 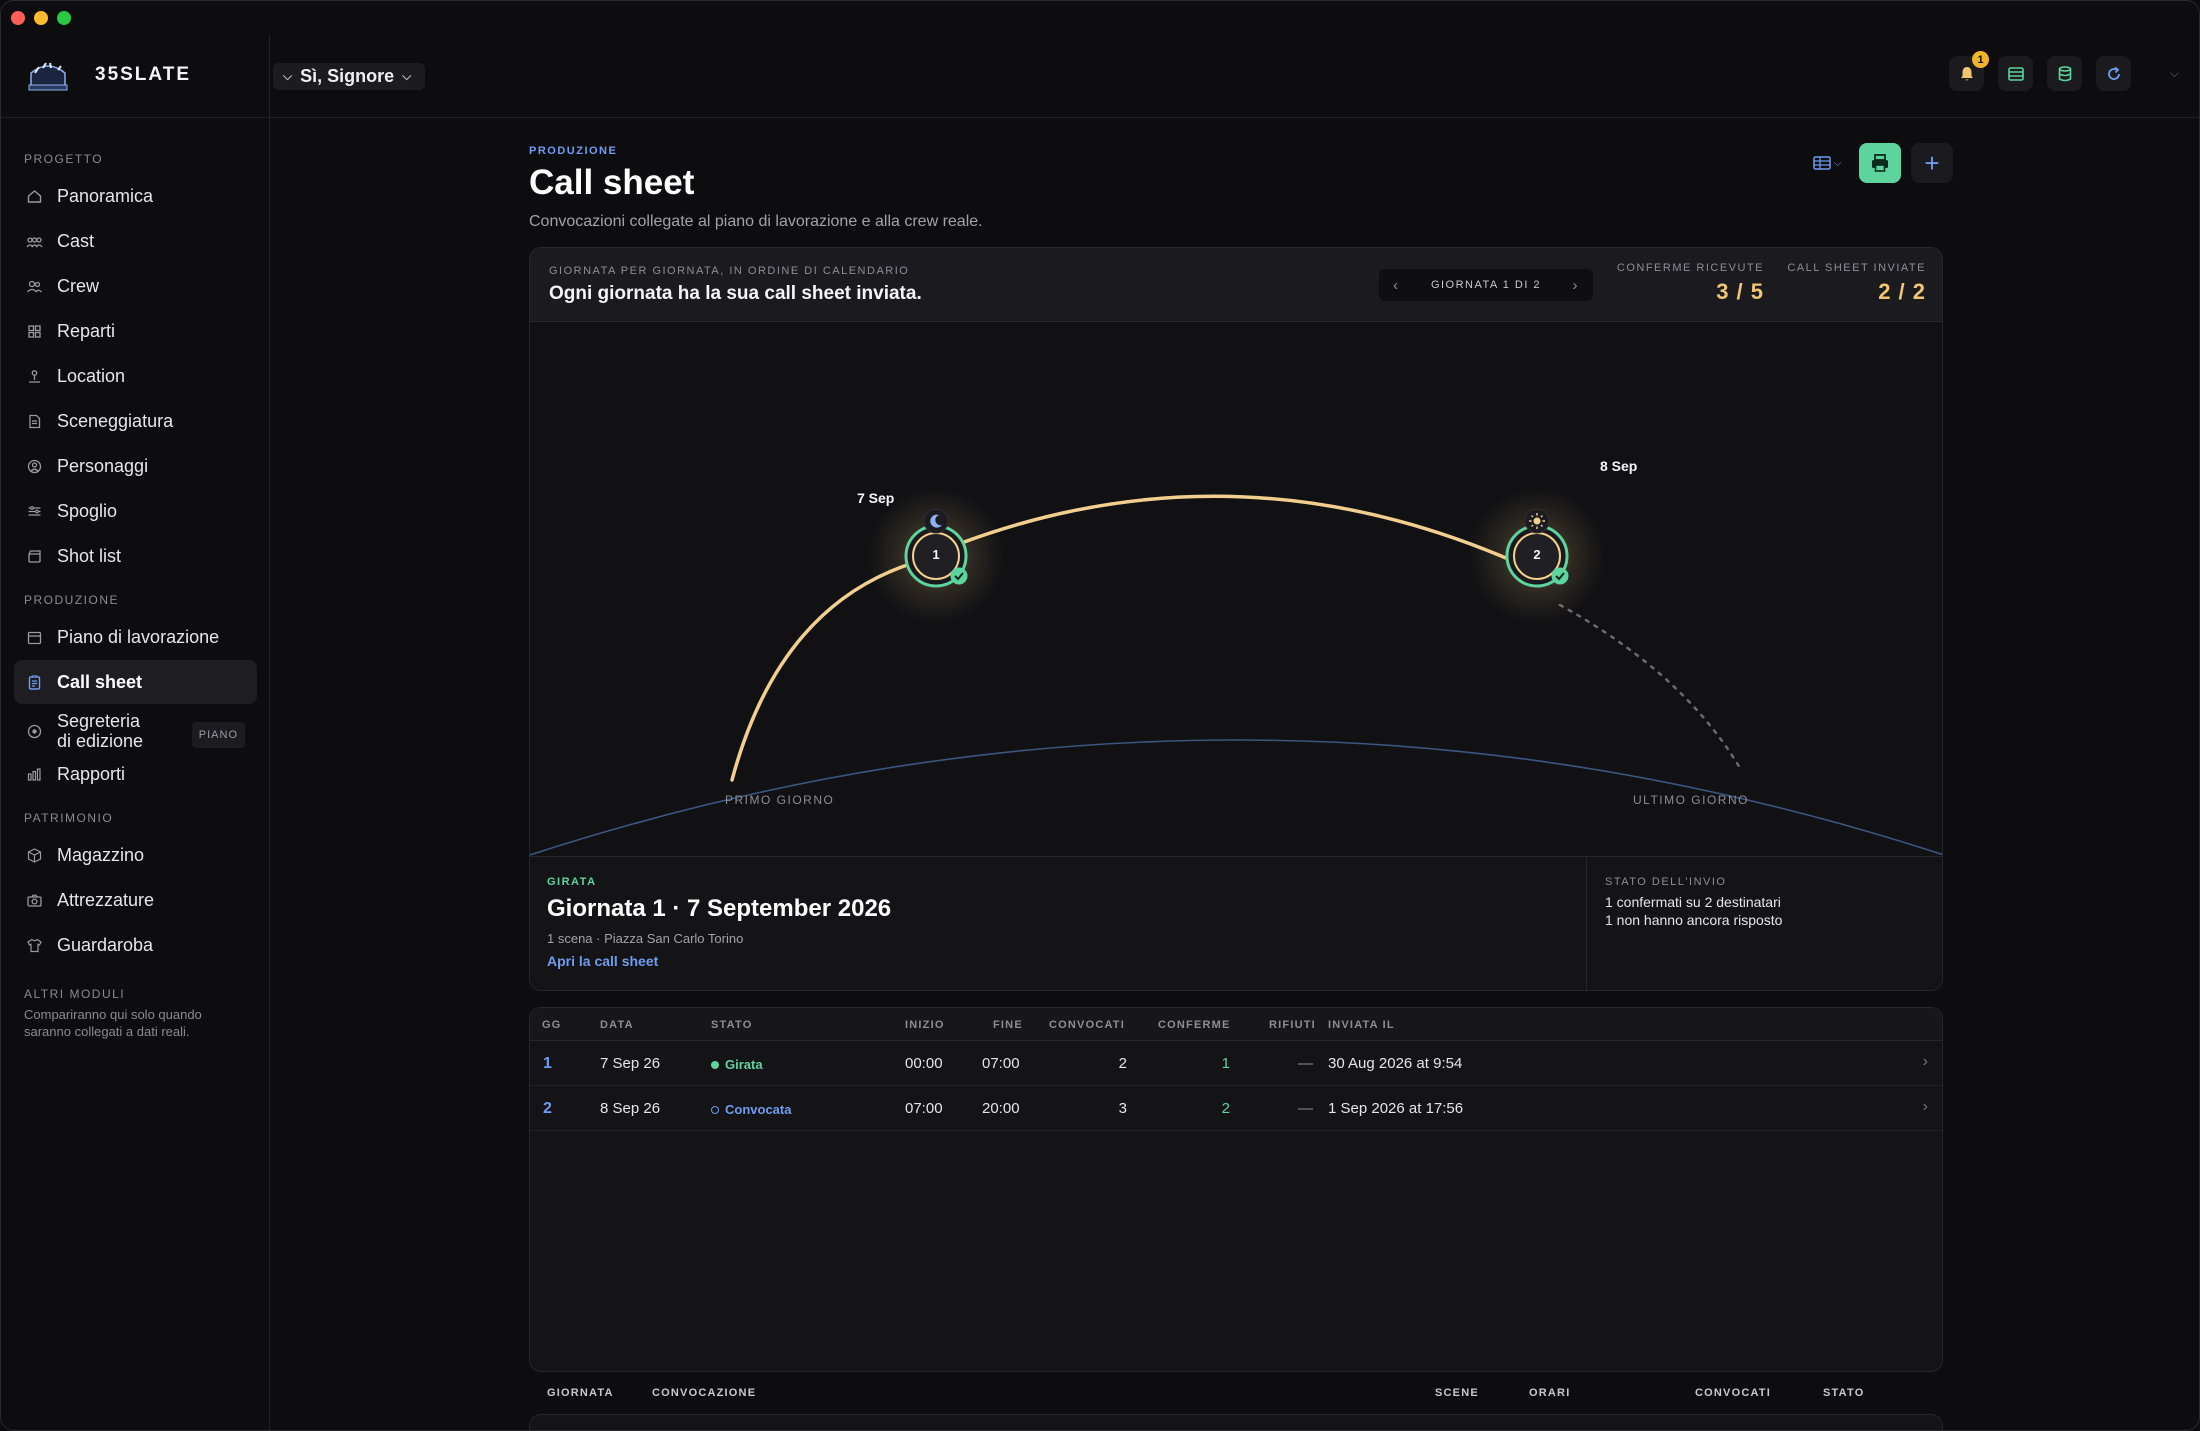 I want to click on sun-icon, so click(x=1537, y=521).